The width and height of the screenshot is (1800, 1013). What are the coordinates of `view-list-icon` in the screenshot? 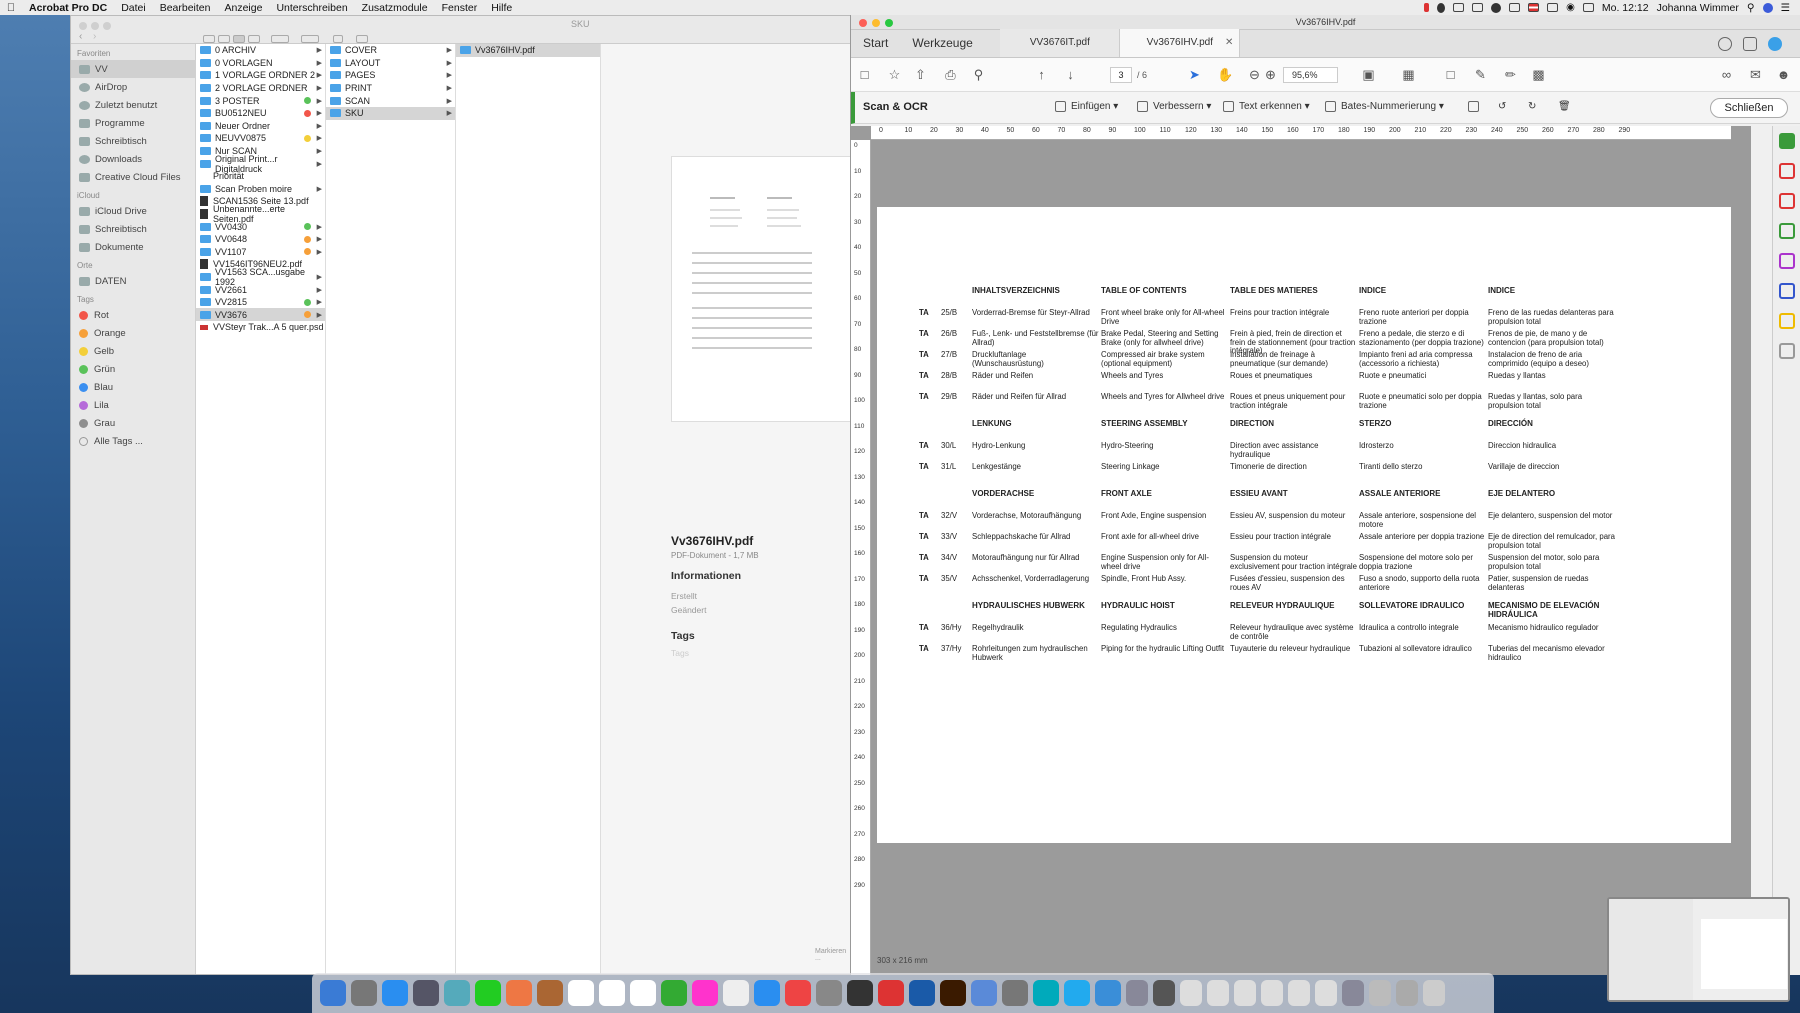 It's located at (224, 39).